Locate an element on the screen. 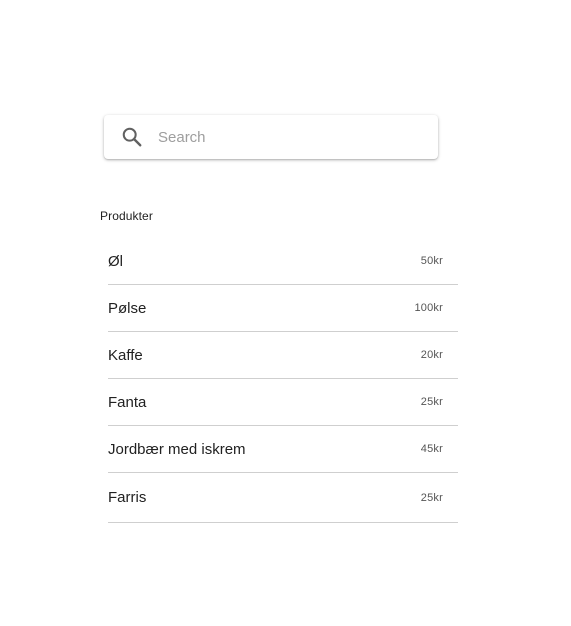 This screenshot has height=626, width=571. product-item-fanta: Fanta 25kr is located at coordinates (283, 402).